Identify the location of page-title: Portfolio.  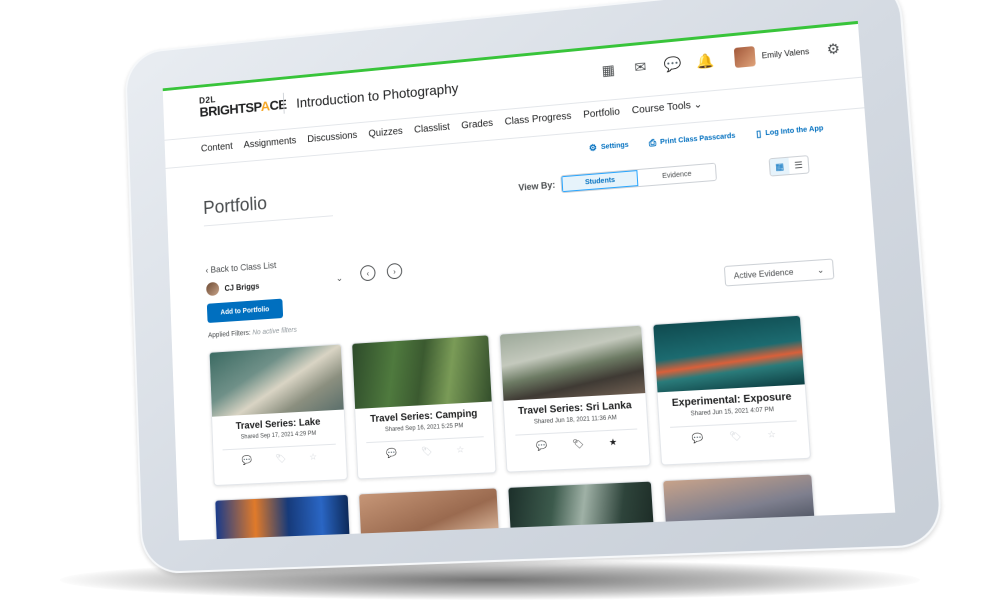
(235, 206).